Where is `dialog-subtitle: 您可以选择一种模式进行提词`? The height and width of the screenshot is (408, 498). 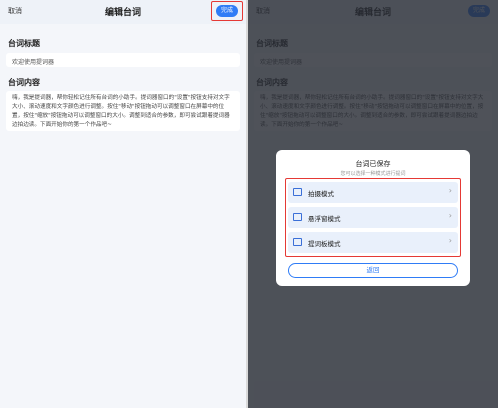
dialog-subtitle: 您可以选择一种模式进行提词 is located at coordinates (373, 174).